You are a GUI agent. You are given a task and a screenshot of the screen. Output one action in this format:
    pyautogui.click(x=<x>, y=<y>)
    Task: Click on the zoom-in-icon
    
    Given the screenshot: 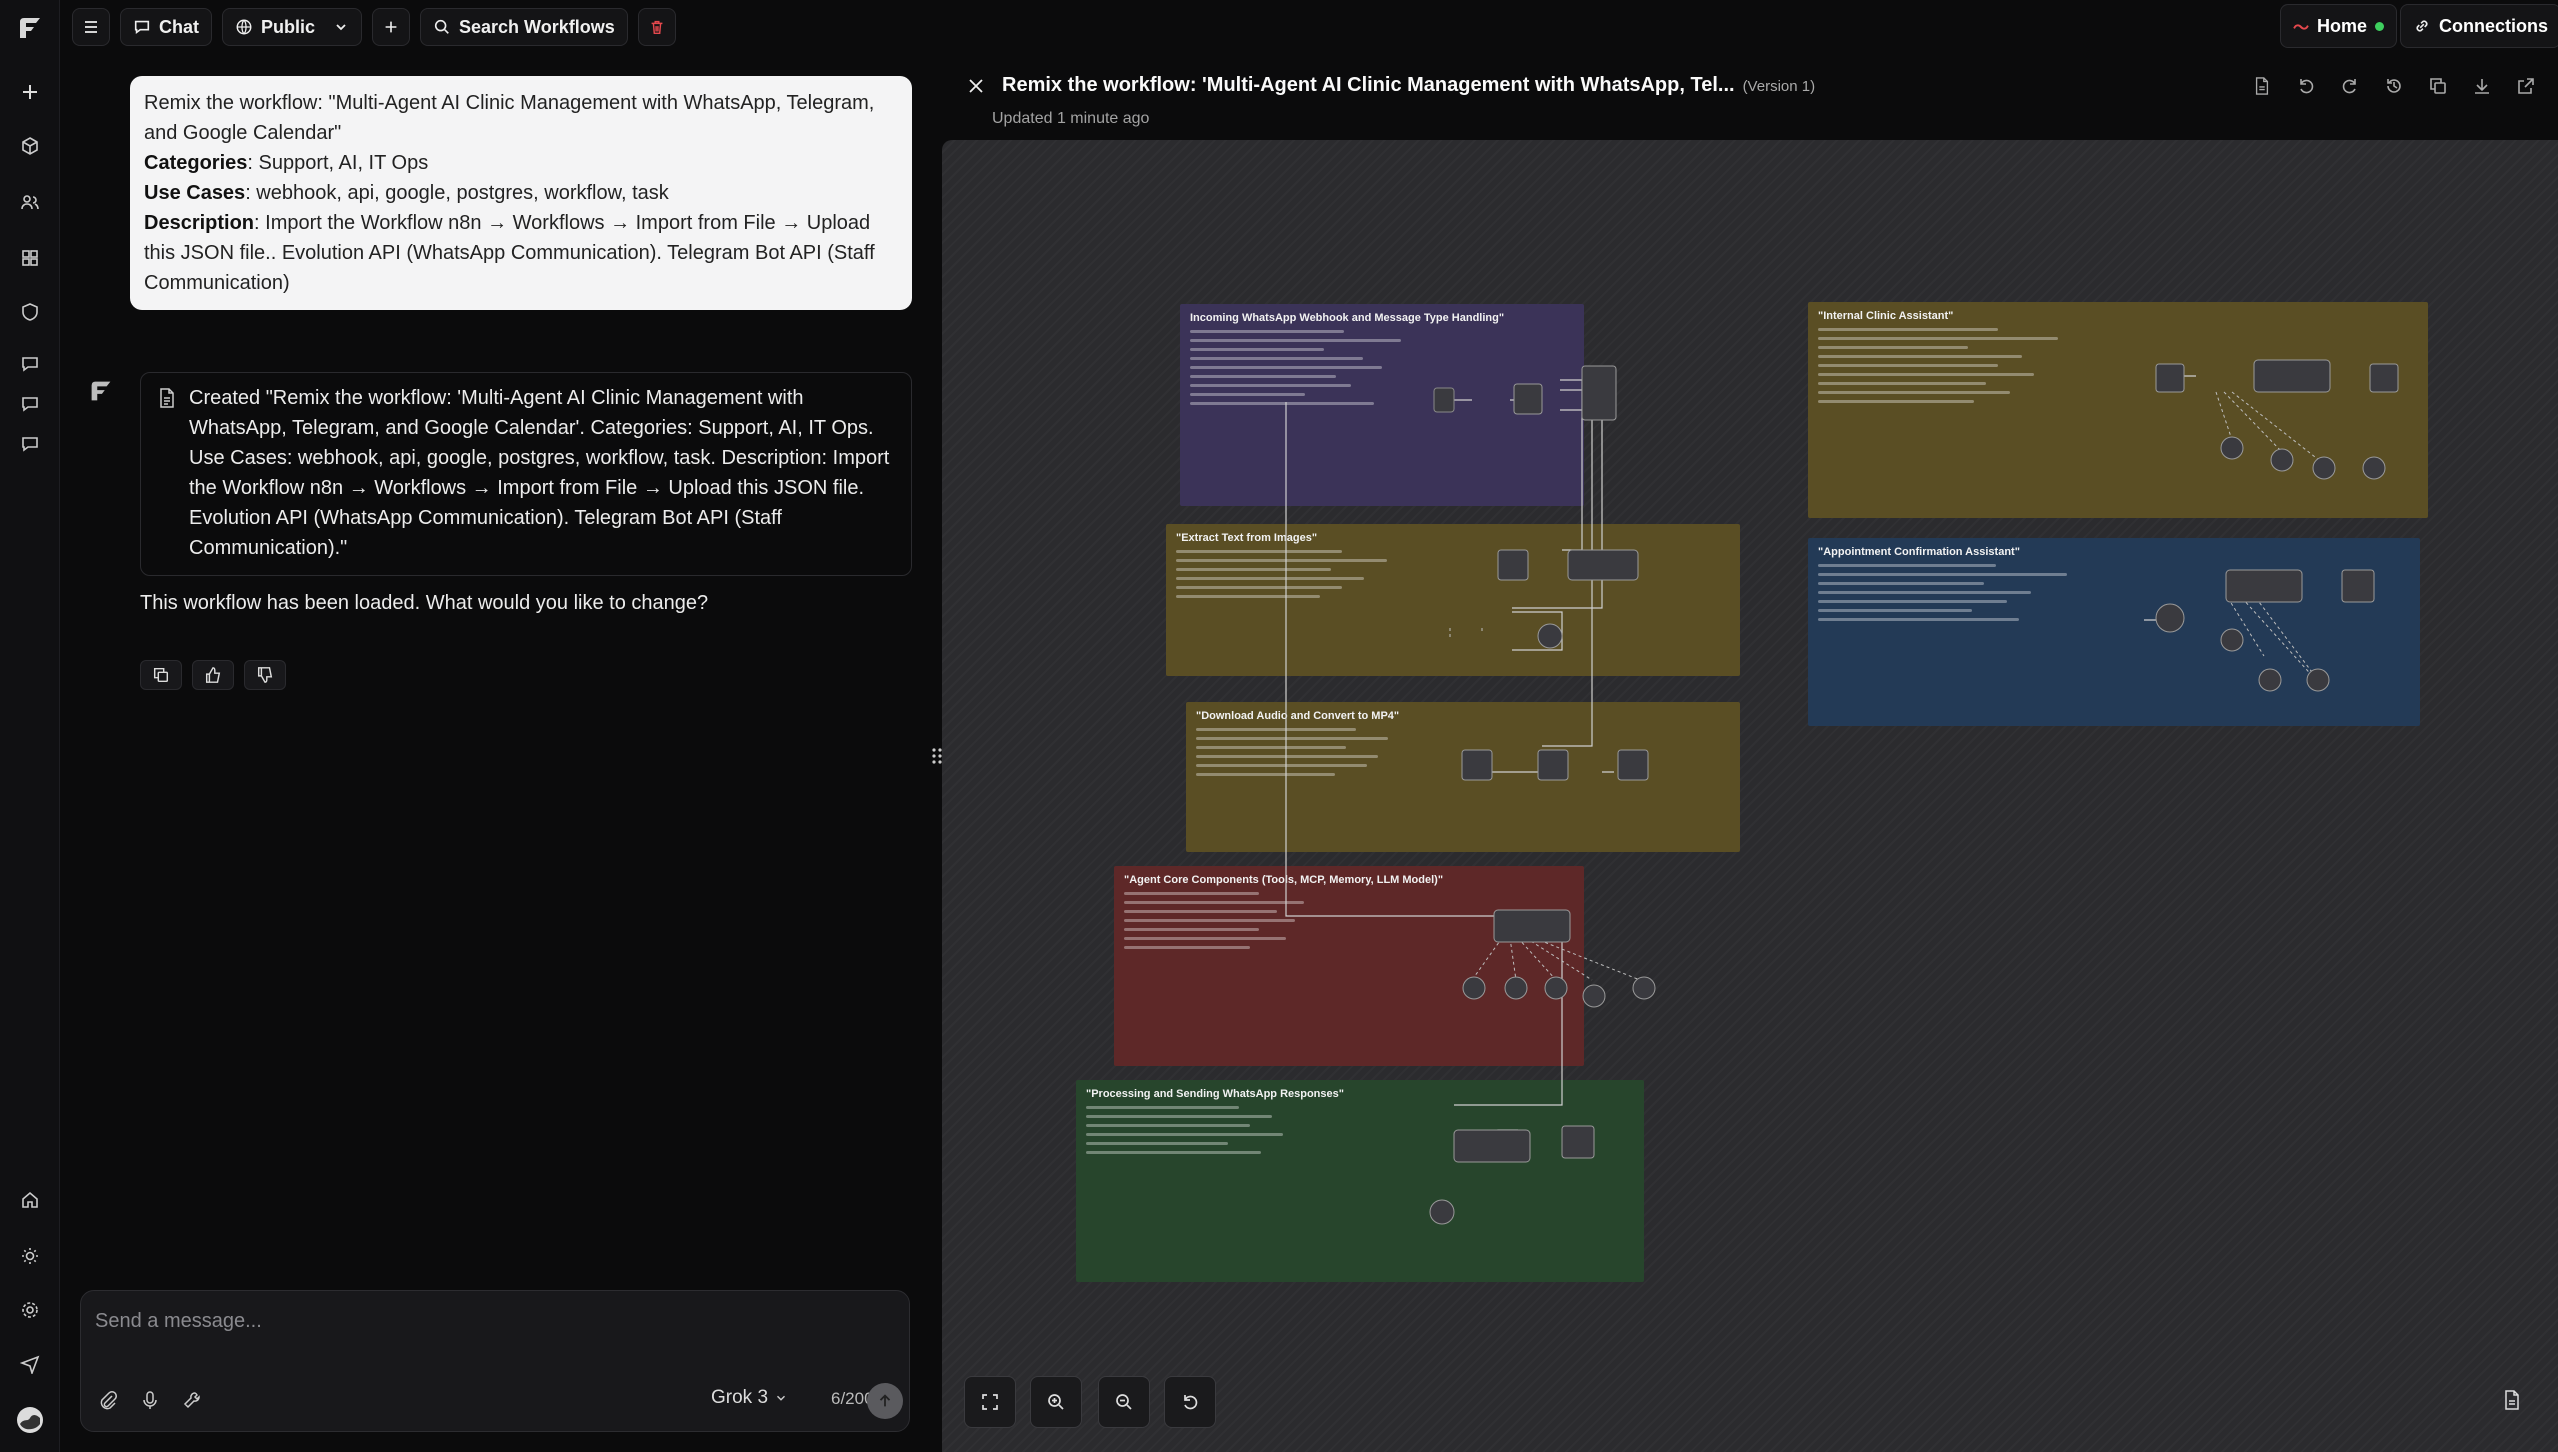 What is the action you would take?
    pyautogui.click(x=1056, y=1402)
    